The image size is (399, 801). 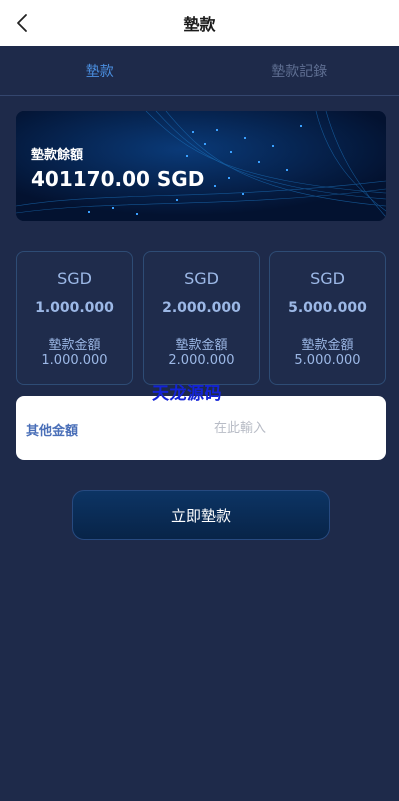 I want to click on option-sub-amount: 2.000.000, so click(x=201, y=360).